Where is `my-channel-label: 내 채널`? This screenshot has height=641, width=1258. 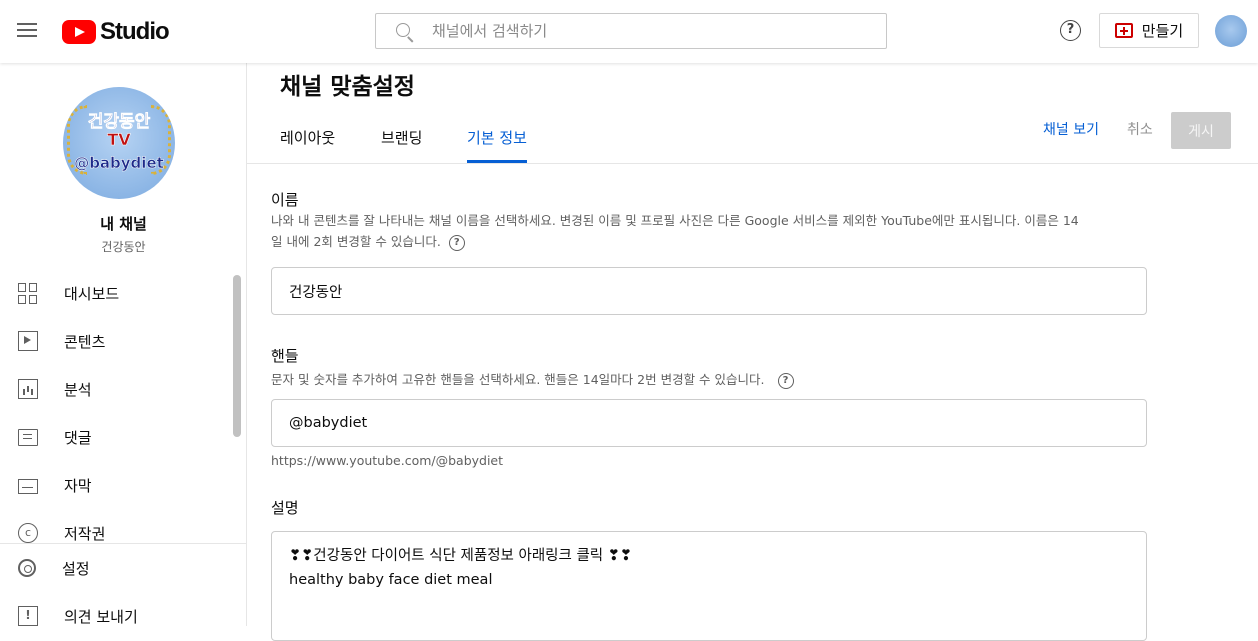
my-channel-label: 내 채널 is located at coordinates (123, 224).